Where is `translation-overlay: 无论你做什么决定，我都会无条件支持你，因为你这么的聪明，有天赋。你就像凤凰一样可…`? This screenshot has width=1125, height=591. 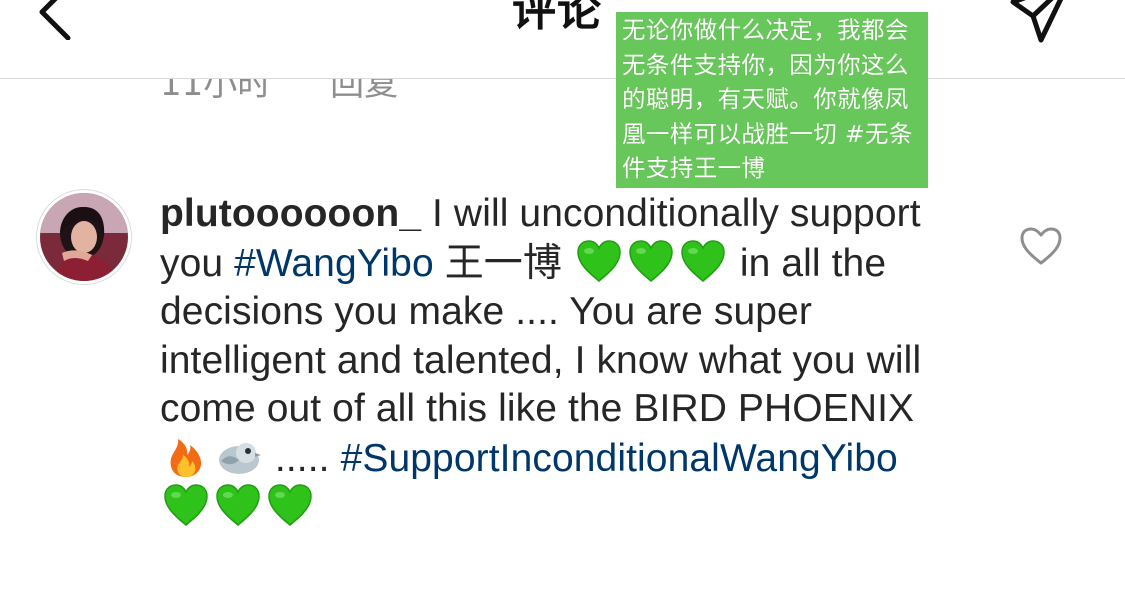 translation-overlay: 无论你做什么决定，我都会无条件支持你，因为你这么的聪明，有天赋。你就像凤凰一样可… is located at coordinates (772, 100).